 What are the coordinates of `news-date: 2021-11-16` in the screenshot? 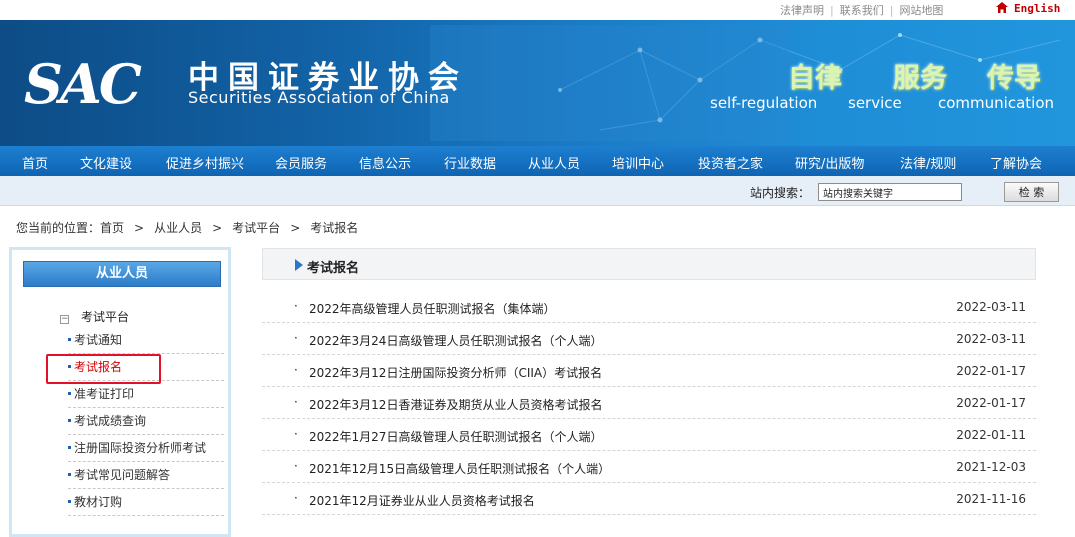 It's located at (991, 499).